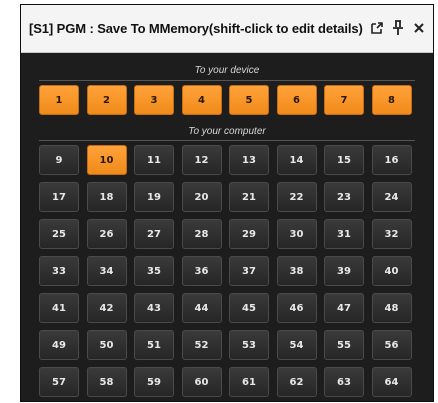  What do you see at coordinates (59, 197) in the screenshot?
I see `memory-slot-button: 17` at bounding box center [59, 197].